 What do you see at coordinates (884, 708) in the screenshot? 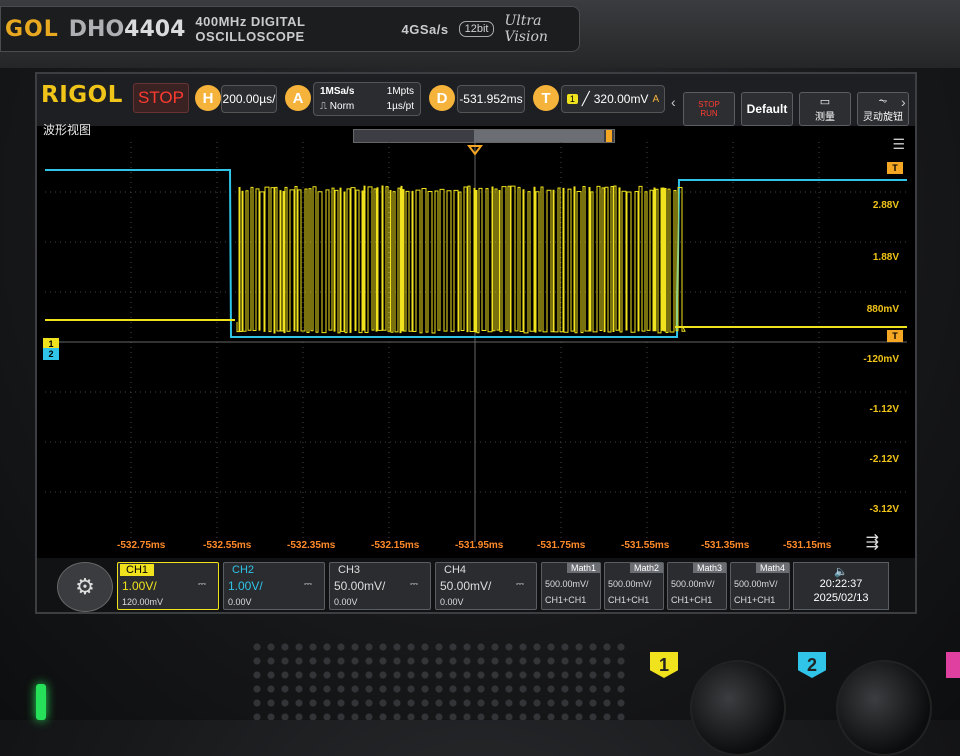
I see `ch2-knob` at bounding box center [884, 708].